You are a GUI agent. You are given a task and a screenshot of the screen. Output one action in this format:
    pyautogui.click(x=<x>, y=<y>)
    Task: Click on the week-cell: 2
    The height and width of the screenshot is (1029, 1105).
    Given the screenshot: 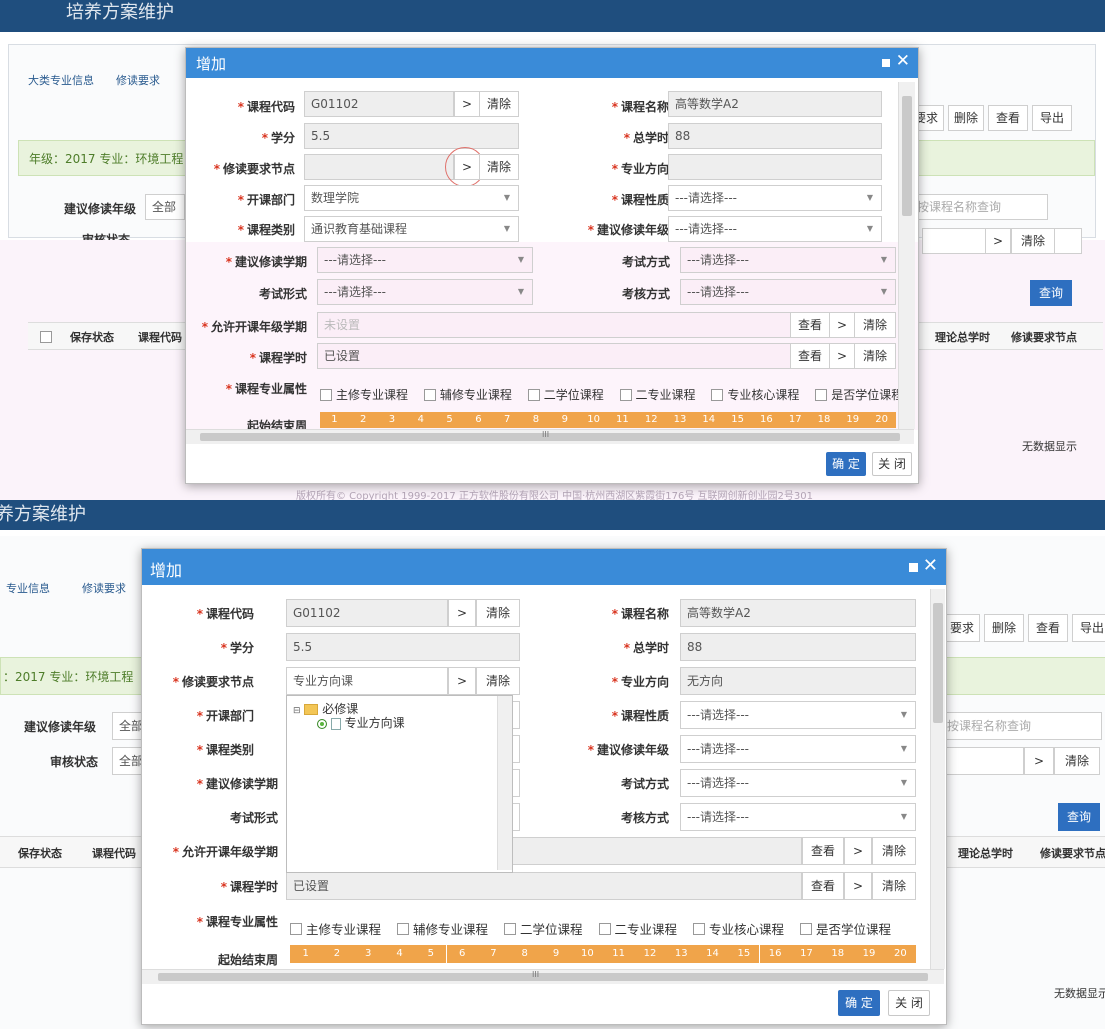 What is the action you would take?
    pyautogui.click(x=337, y=954)
    